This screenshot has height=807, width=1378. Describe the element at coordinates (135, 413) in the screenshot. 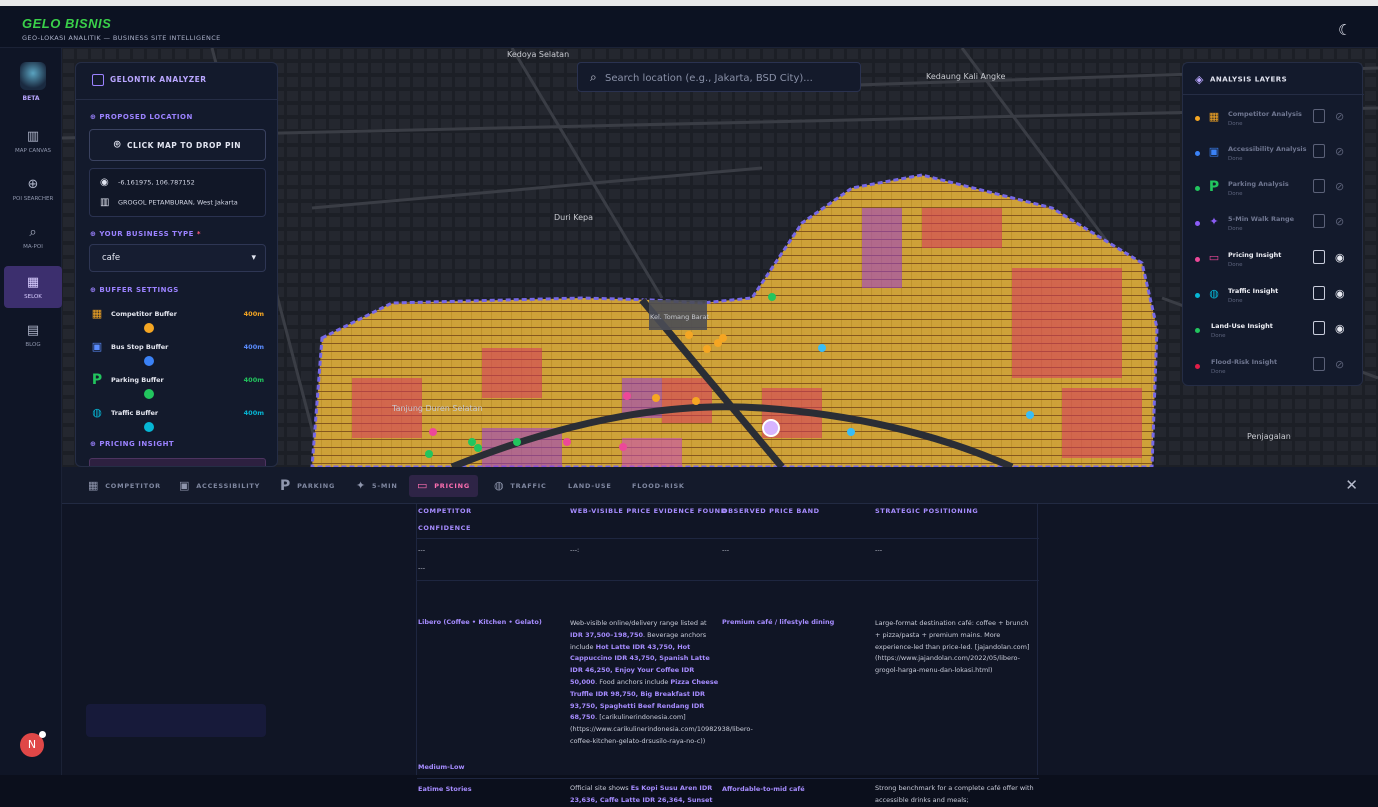

I see `buffer-name: Traffic Buffer` at that location.